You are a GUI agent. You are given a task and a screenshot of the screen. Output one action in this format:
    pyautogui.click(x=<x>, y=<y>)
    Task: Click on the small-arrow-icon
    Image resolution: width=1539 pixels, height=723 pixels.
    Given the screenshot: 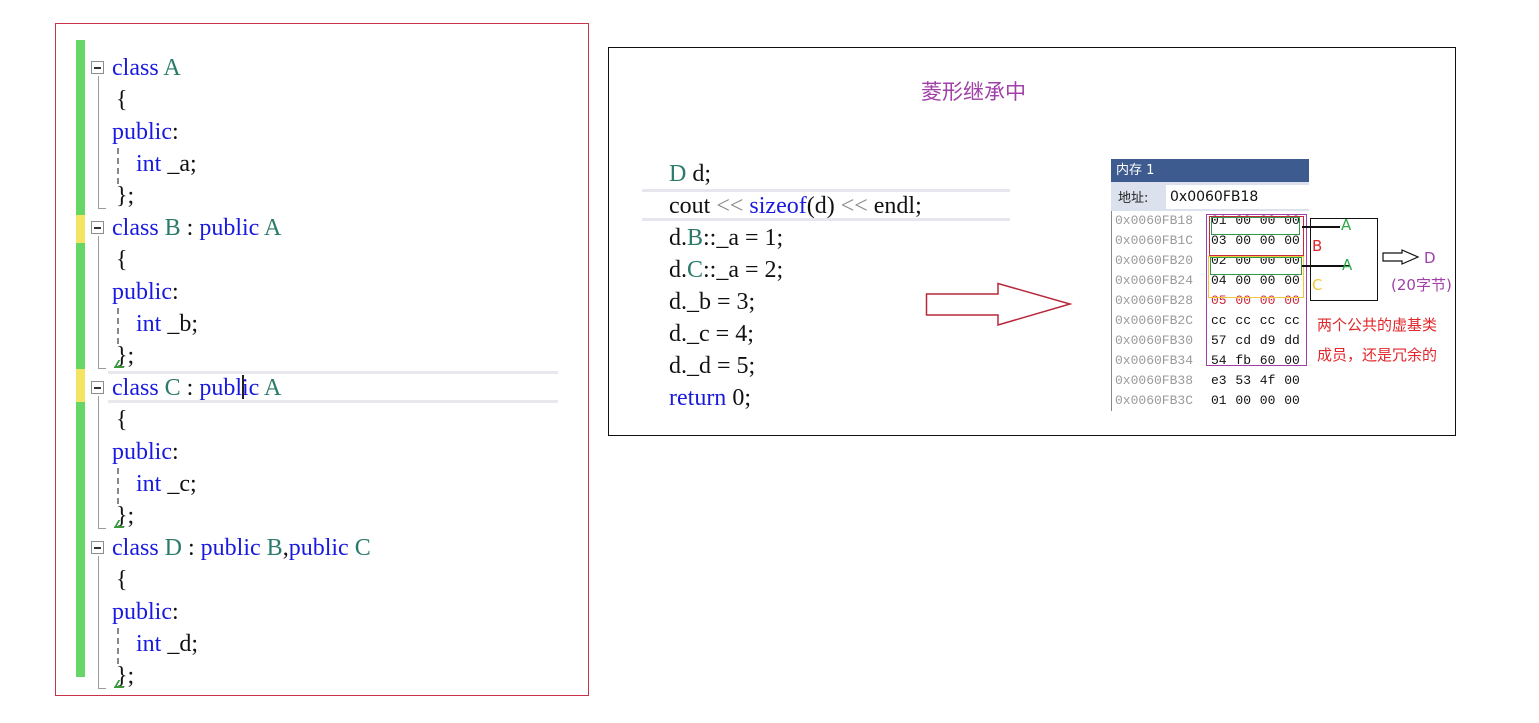 What is the action you would take?
    pyautogui.click(x=1401, y=257)
    